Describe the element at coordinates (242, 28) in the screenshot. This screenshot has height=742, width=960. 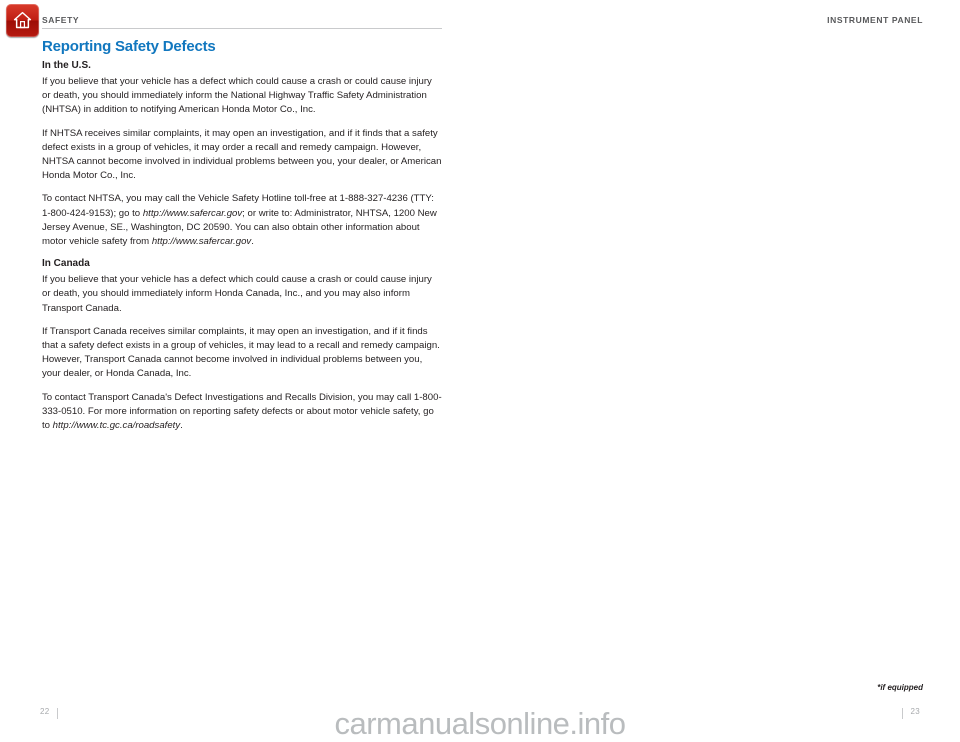
I see `header-rule-left` at that location.